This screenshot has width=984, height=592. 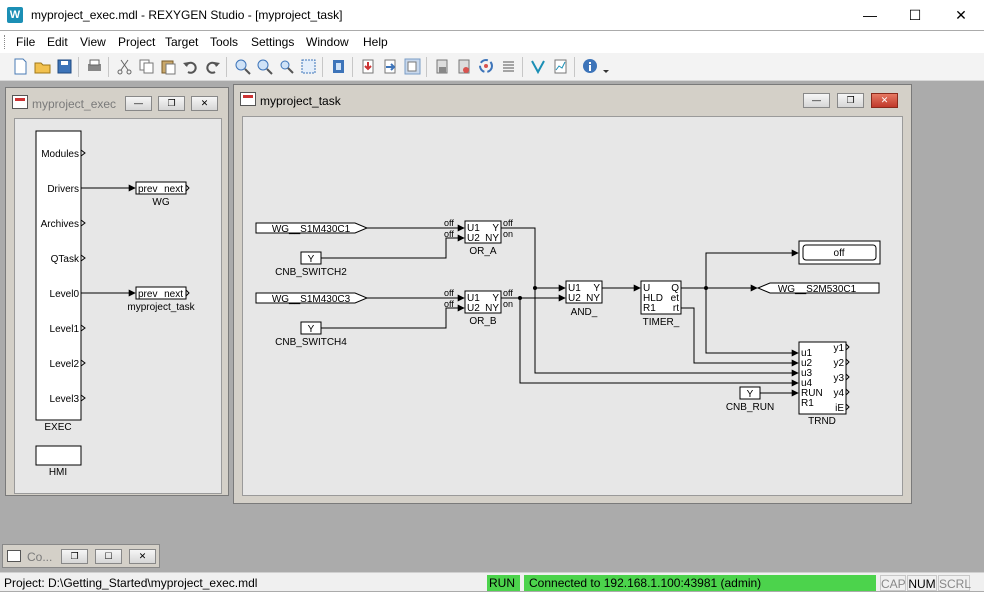 What do you see at coordinates (64, 66) in the screenshot?
I see `save-icon` at bounding box center [64, 66].